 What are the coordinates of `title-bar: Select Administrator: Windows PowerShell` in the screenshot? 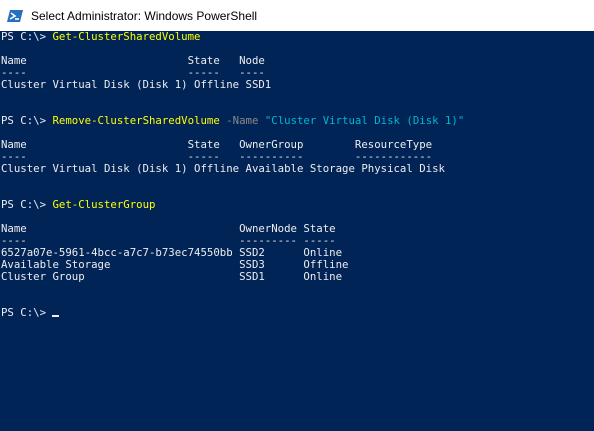 It's located at (297, 15).